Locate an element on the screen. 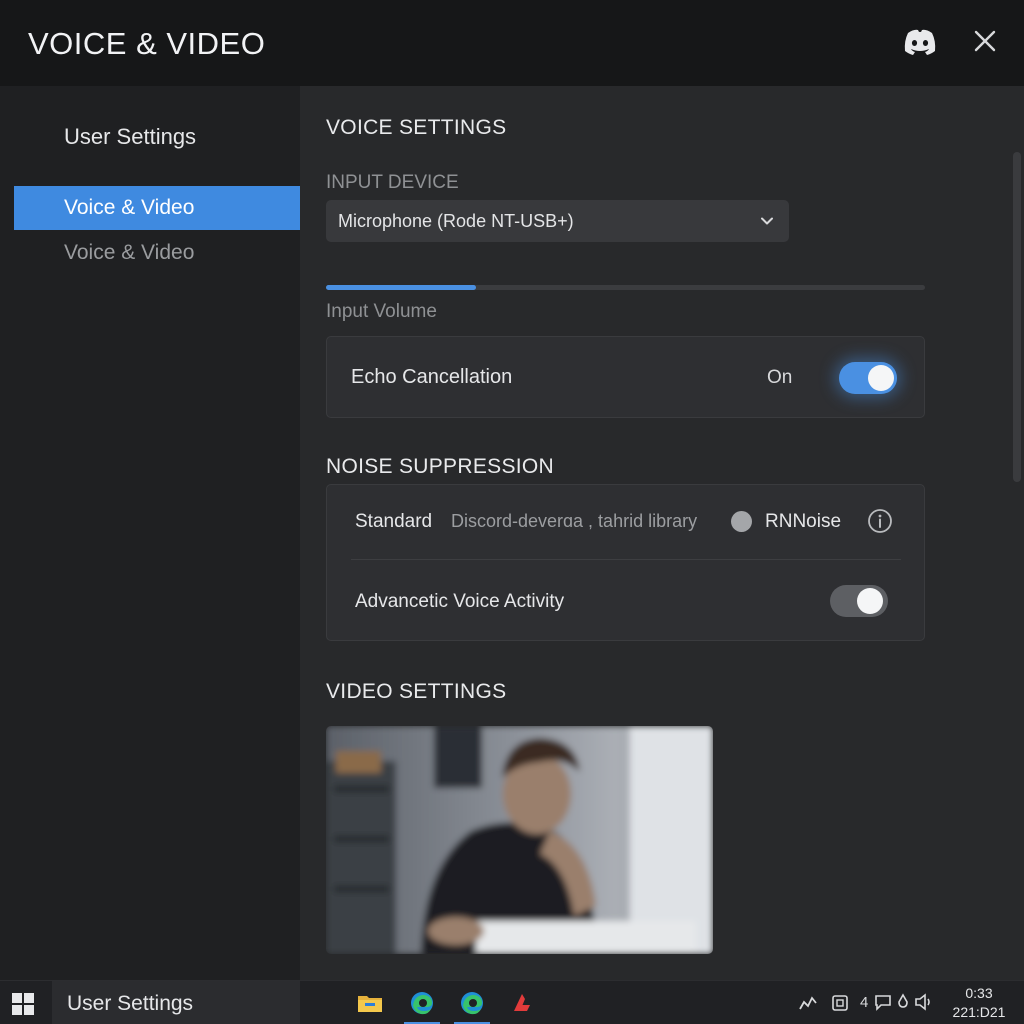  sidebar-item-voice-video: Voice & Video is located at coordinates (157, 208).